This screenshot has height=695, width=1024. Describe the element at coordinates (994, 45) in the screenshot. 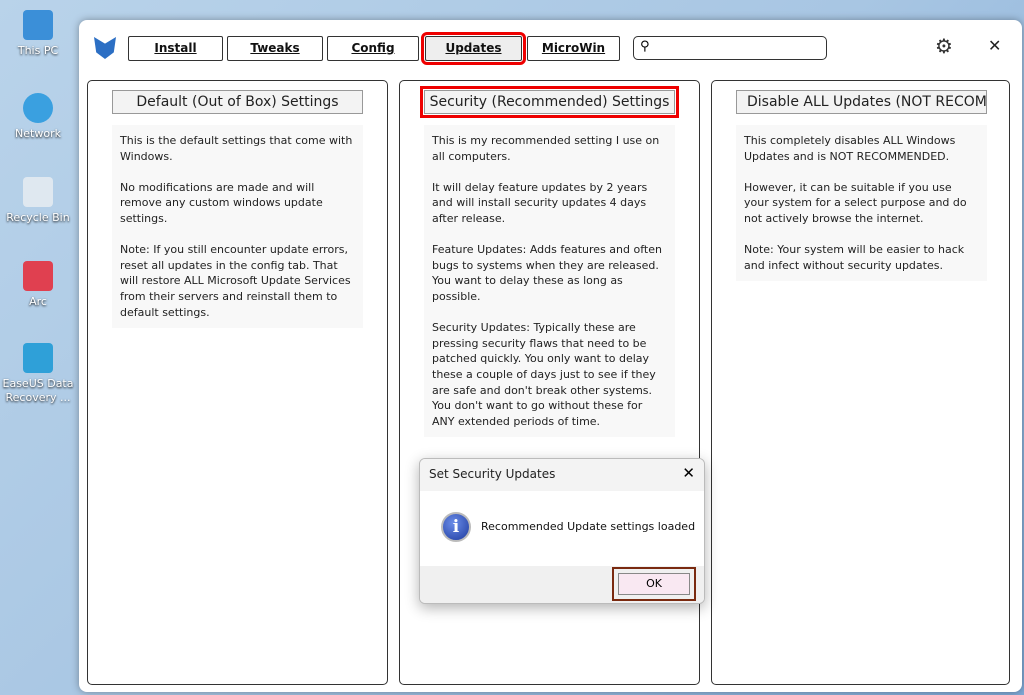

I see `close-icon: ✕` at that location.